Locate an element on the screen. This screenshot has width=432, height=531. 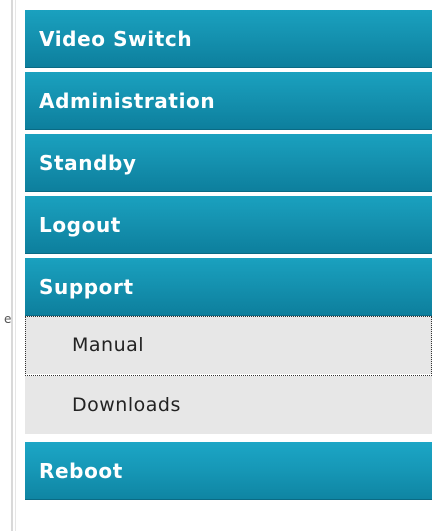
menu-item-label: Video Switch is located at coordinates (116, 38).